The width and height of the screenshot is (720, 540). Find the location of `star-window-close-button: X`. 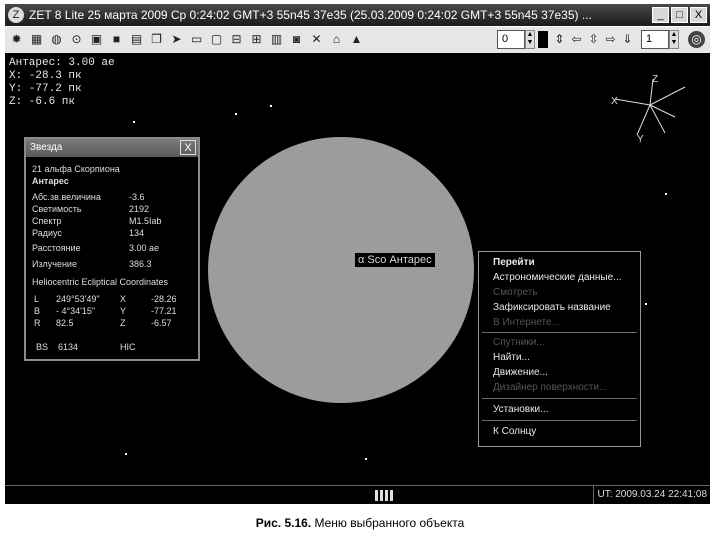

star-window-close-button: X is located at coordinates (188, 147).